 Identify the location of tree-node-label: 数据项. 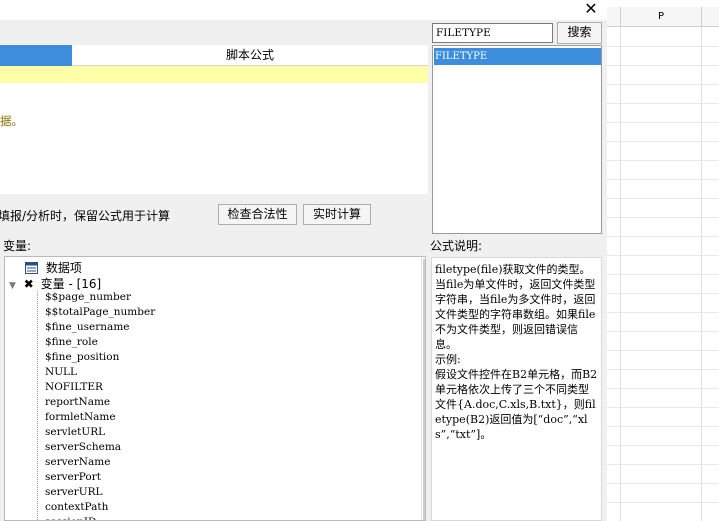
(63, 268).